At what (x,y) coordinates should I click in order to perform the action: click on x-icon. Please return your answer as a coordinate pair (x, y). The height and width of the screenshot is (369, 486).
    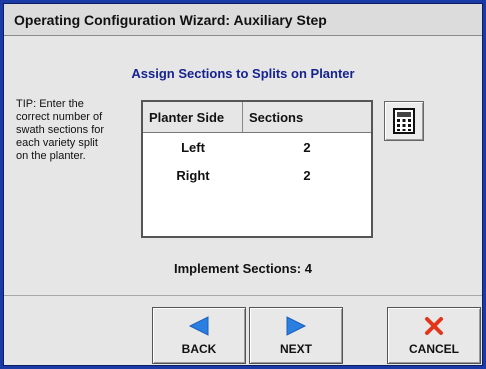
    Looking at the image, I should click on (434, 326).